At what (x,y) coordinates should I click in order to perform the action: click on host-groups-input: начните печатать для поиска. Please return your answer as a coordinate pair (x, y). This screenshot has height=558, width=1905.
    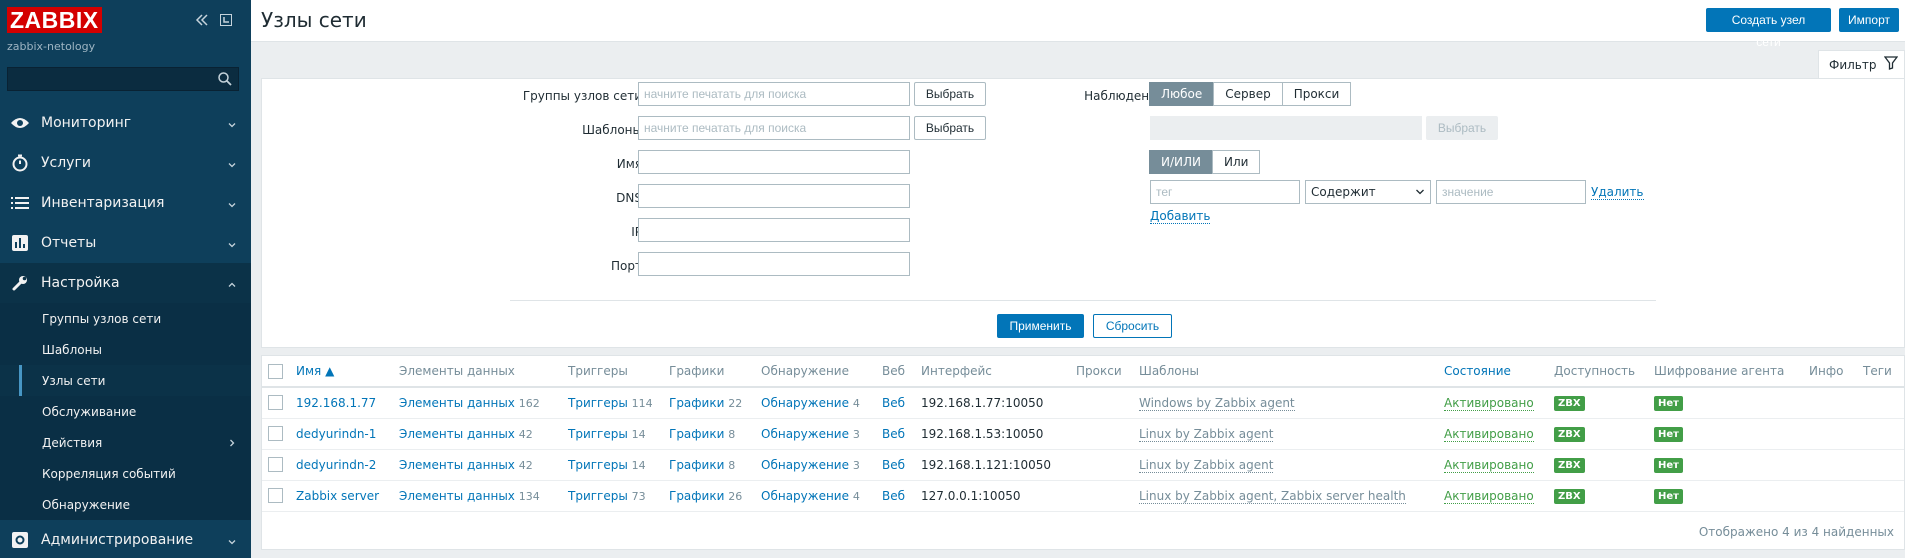
    Looking at the image, I should click on (774, 94).